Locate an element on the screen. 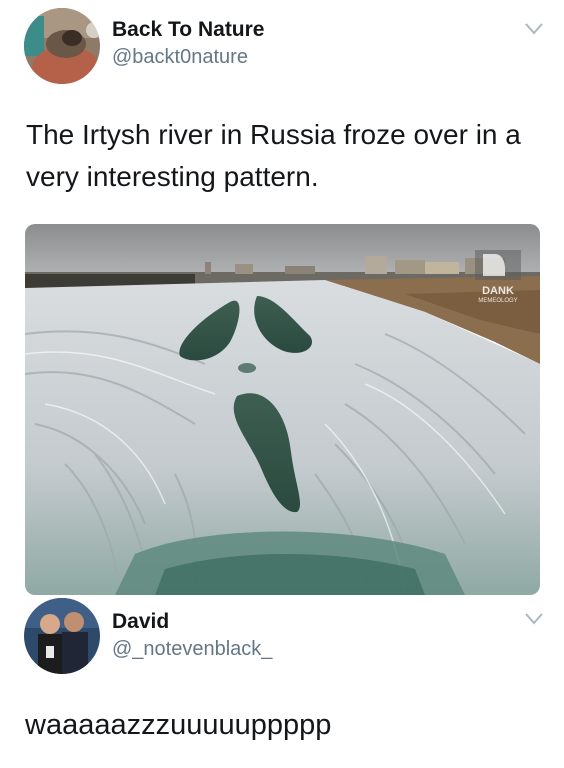 Image resolution: width=564 pixels, height=768 pixels. reply-display-name: David is located at coordinates (192, 622).